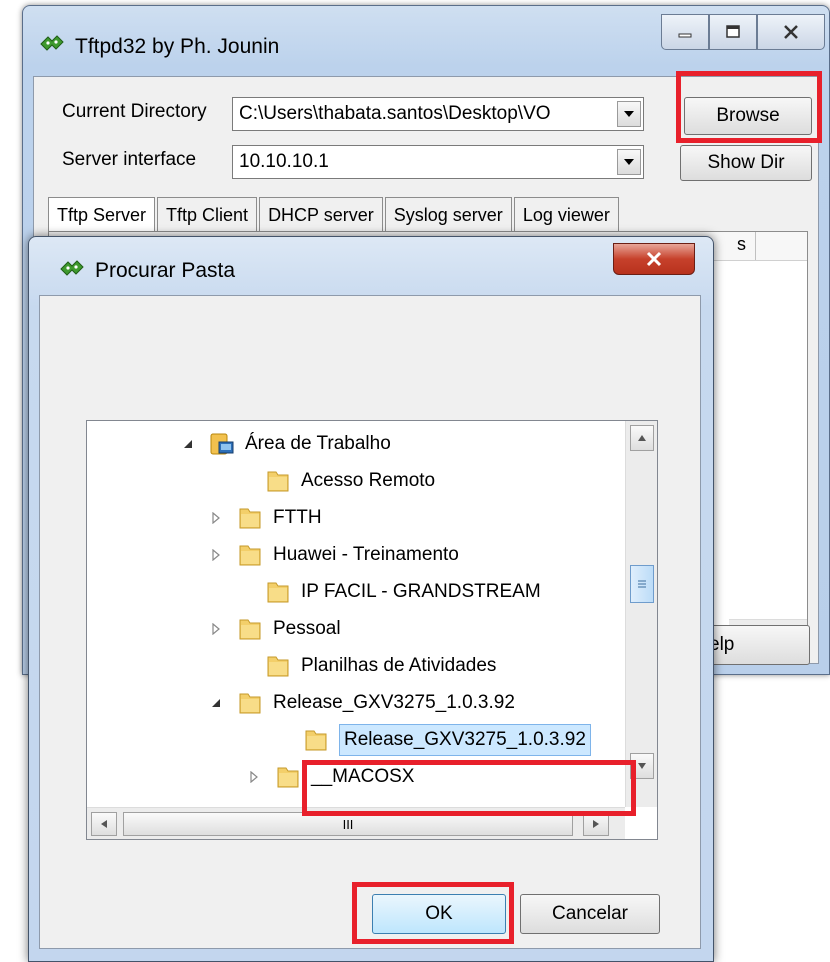  I want to click on scroll-down-button, so click(642, 766).